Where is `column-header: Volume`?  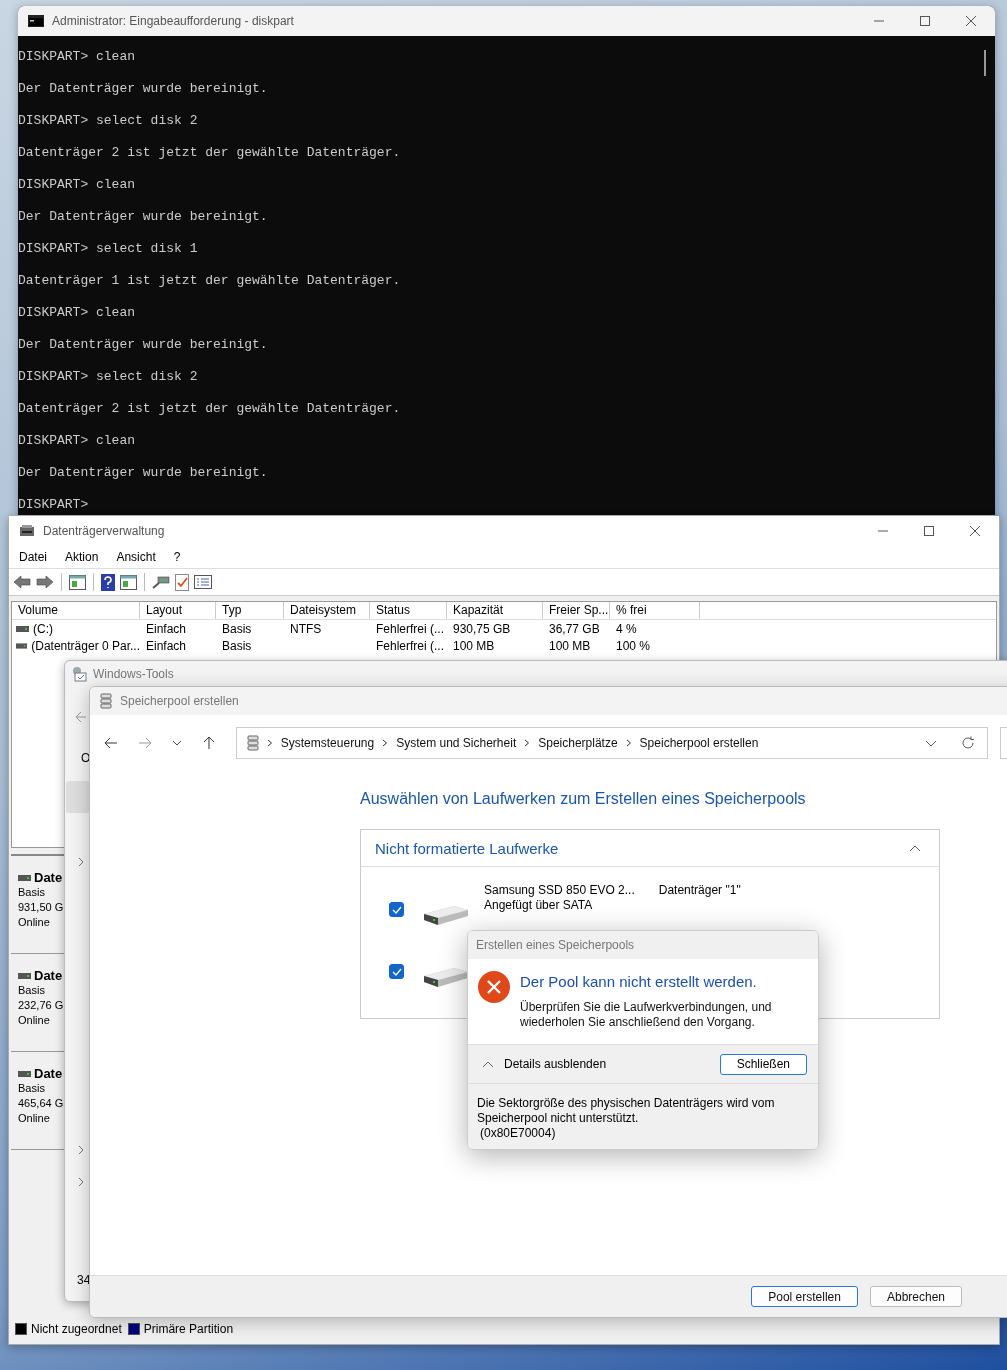 column-header: Volume is located at coordinates (76, 610).